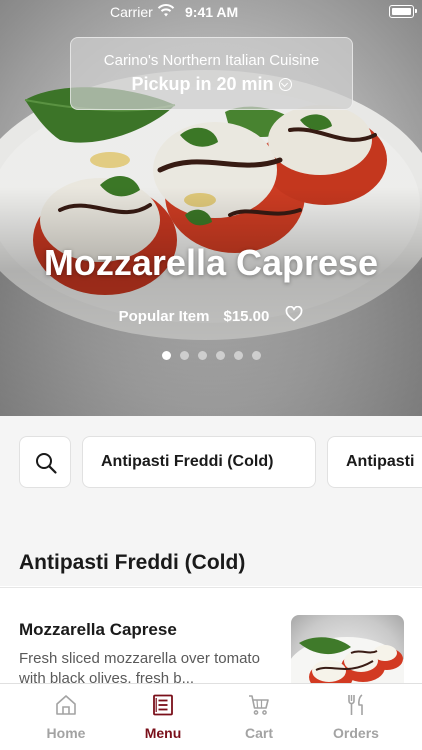 The width and height of the screenshot is (422, 750). What do you see at coordinates (374, 462) in the screenshot?
I see `category-chip-antipasti: Antipasti` at bounding box center [374, 462].